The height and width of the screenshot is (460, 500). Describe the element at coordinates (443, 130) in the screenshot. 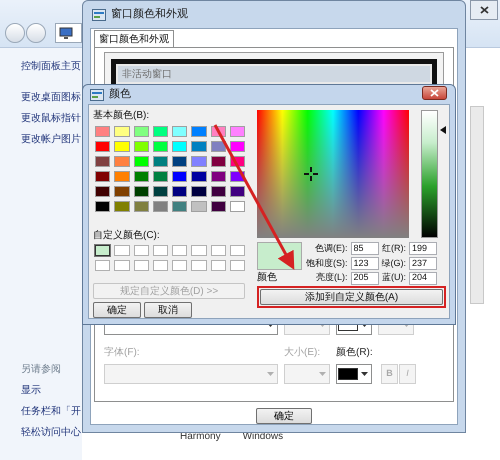

I see `slider-arrow-icon` at that location.